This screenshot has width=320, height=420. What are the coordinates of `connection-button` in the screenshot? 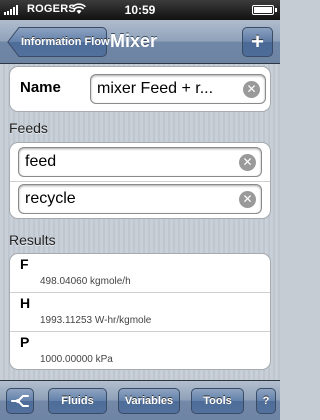 It's located at (20, 401).